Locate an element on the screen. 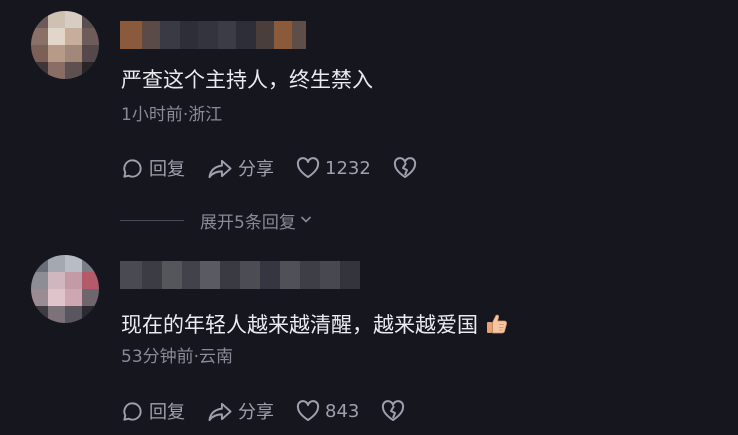 The width and height of the screenshot is (738, 435). like-button: 843 is located at coordinates (327, 411).